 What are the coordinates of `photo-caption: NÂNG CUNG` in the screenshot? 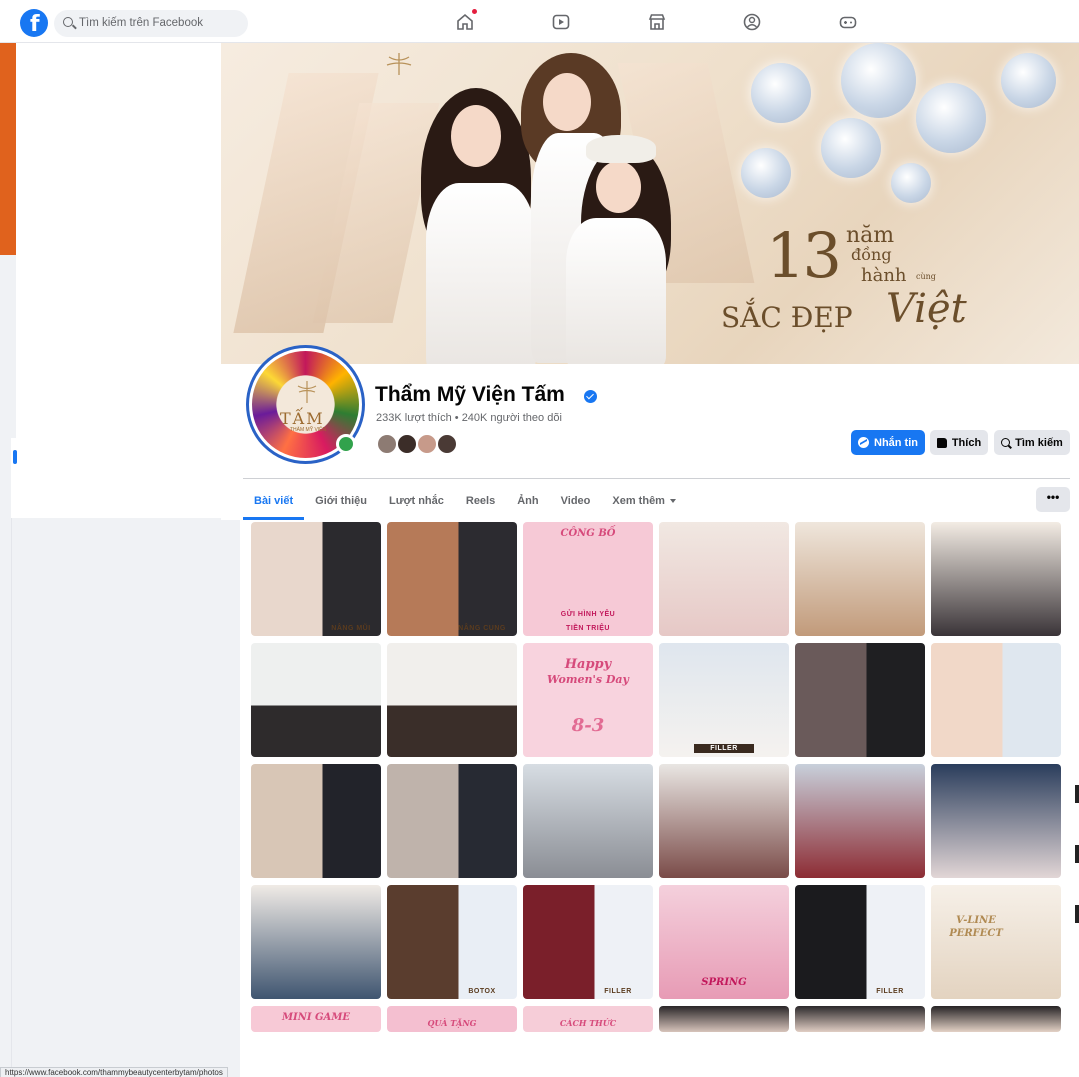 It's located at (482, 628).